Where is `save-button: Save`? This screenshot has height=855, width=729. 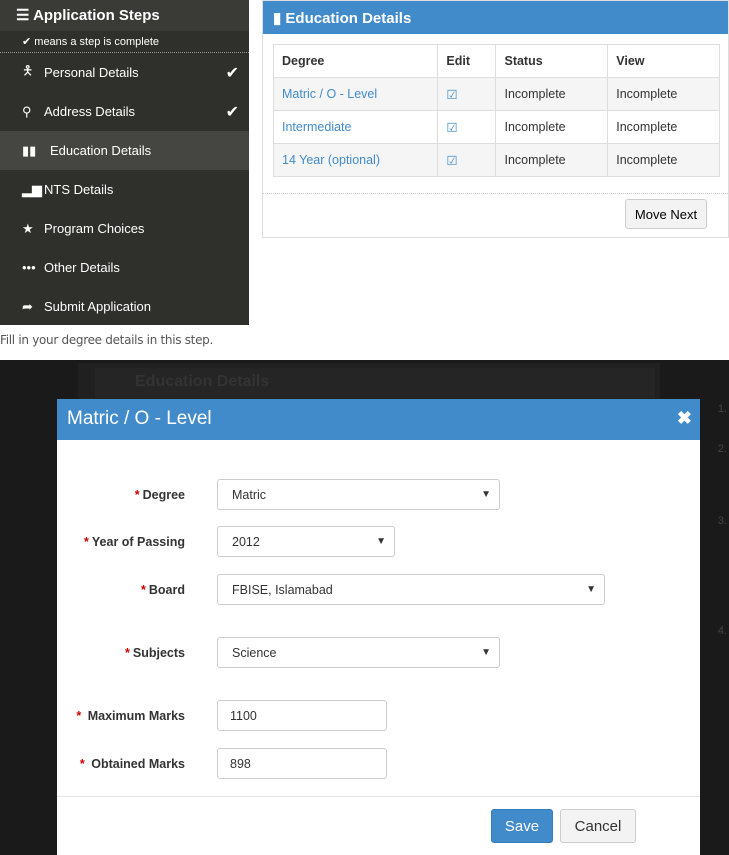
save-button: Save is located at coordinates (522, 826).